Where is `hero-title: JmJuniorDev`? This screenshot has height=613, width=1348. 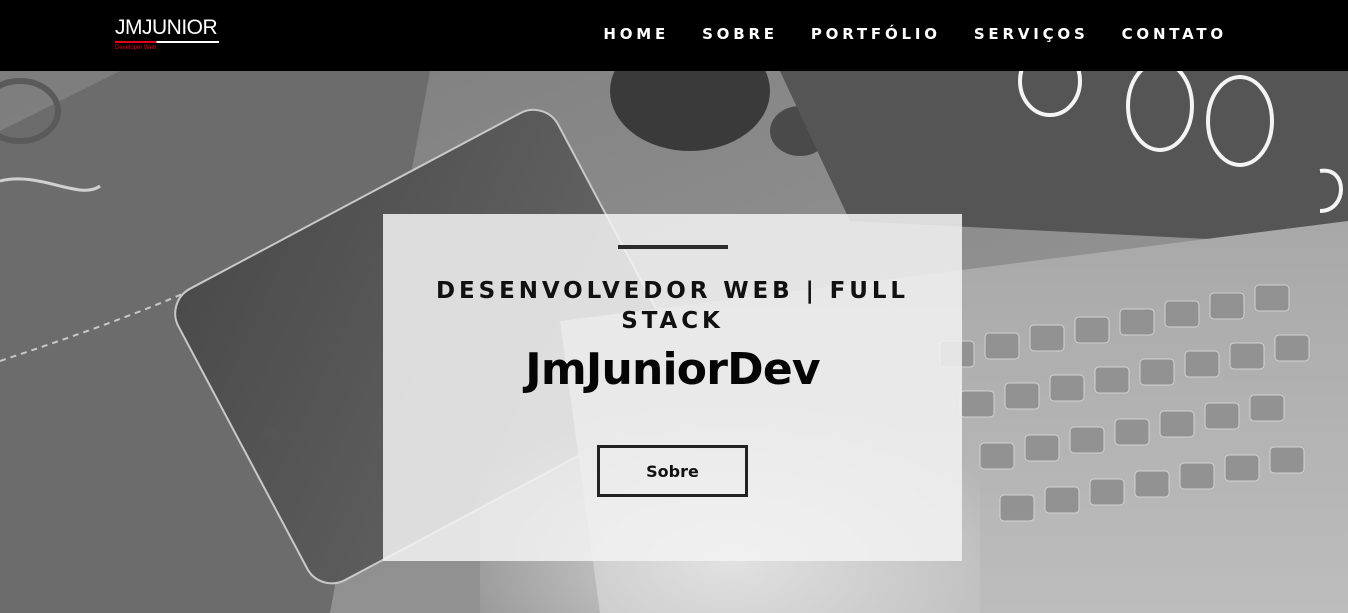
hero-title: JmJuniorDev is located at coordinates (672, 369).